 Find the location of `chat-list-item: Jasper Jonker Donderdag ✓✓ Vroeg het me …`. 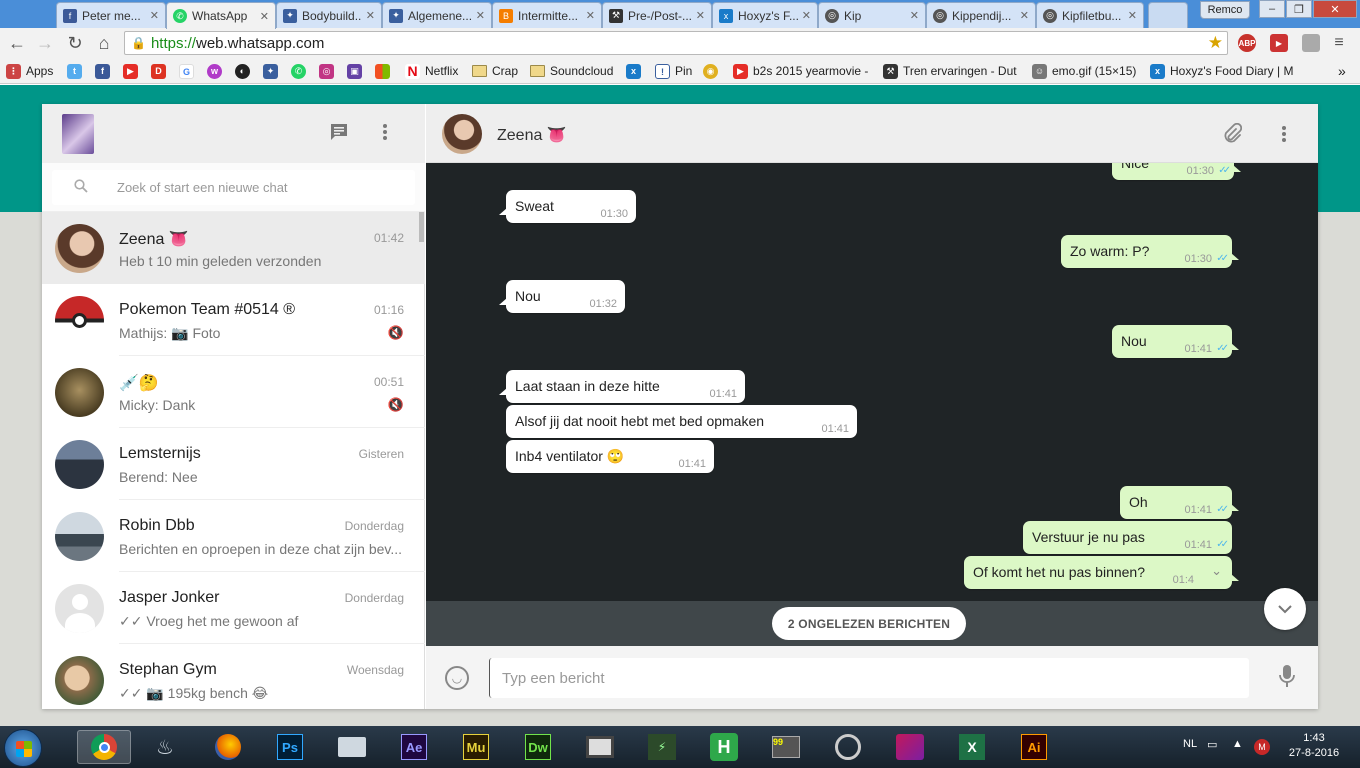

chat-list-item: Jasper Jonker Donderdag ✓✓ Vroeg het me … is located at coordinates (233, 608).